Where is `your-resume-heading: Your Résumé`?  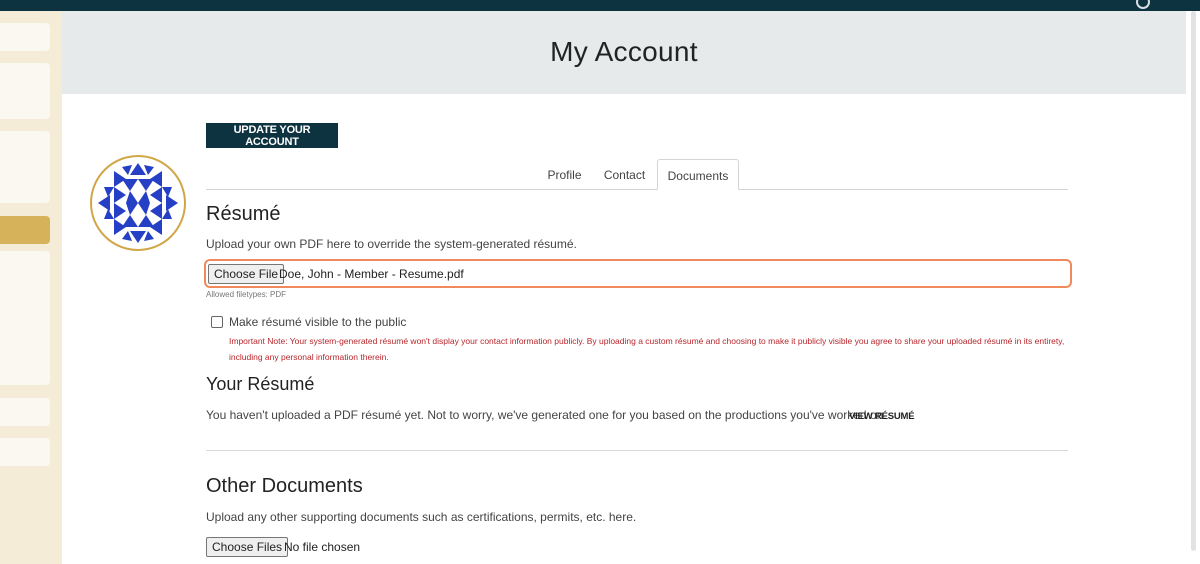 your-resume-heading: Your Résumé is located at coordinates (260, 384).